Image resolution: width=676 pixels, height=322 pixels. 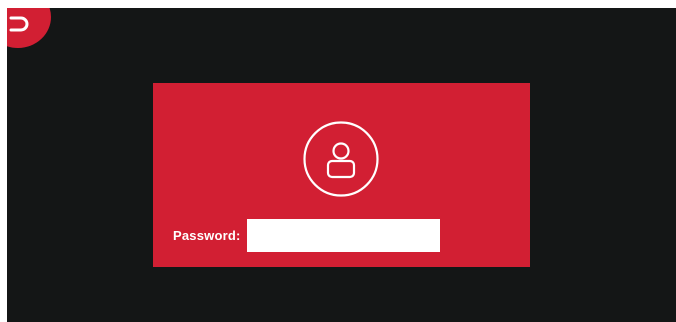 What do you see at coordinates (29, 28) in the screenshot?
I see `brand-logo-icon` at bounding box center [29, 28].